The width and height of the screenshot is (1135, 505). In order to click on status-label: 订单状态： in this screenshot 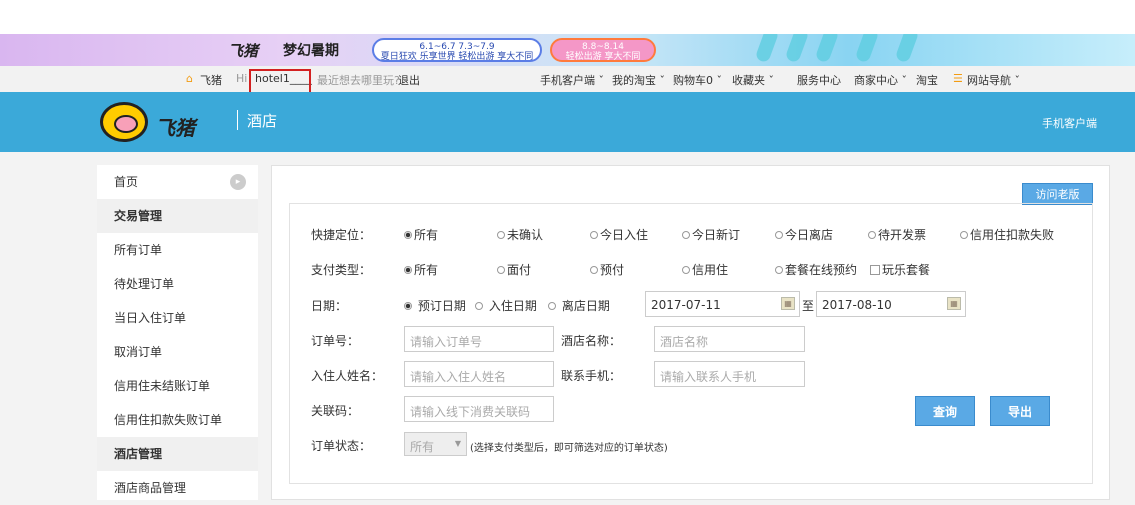, I will do `click(341, 446)`.